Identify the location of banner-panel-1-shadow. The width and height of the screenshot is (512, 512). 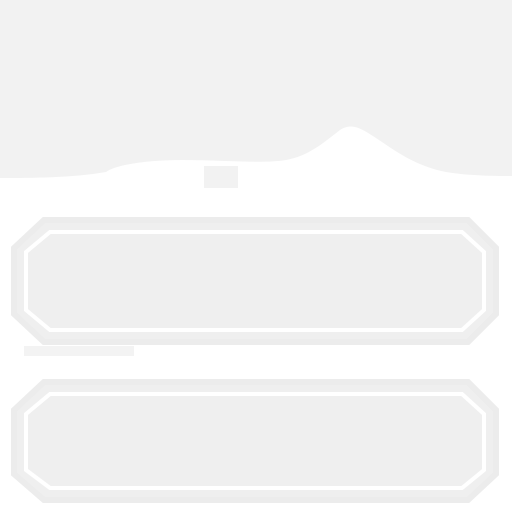
(79, 351).